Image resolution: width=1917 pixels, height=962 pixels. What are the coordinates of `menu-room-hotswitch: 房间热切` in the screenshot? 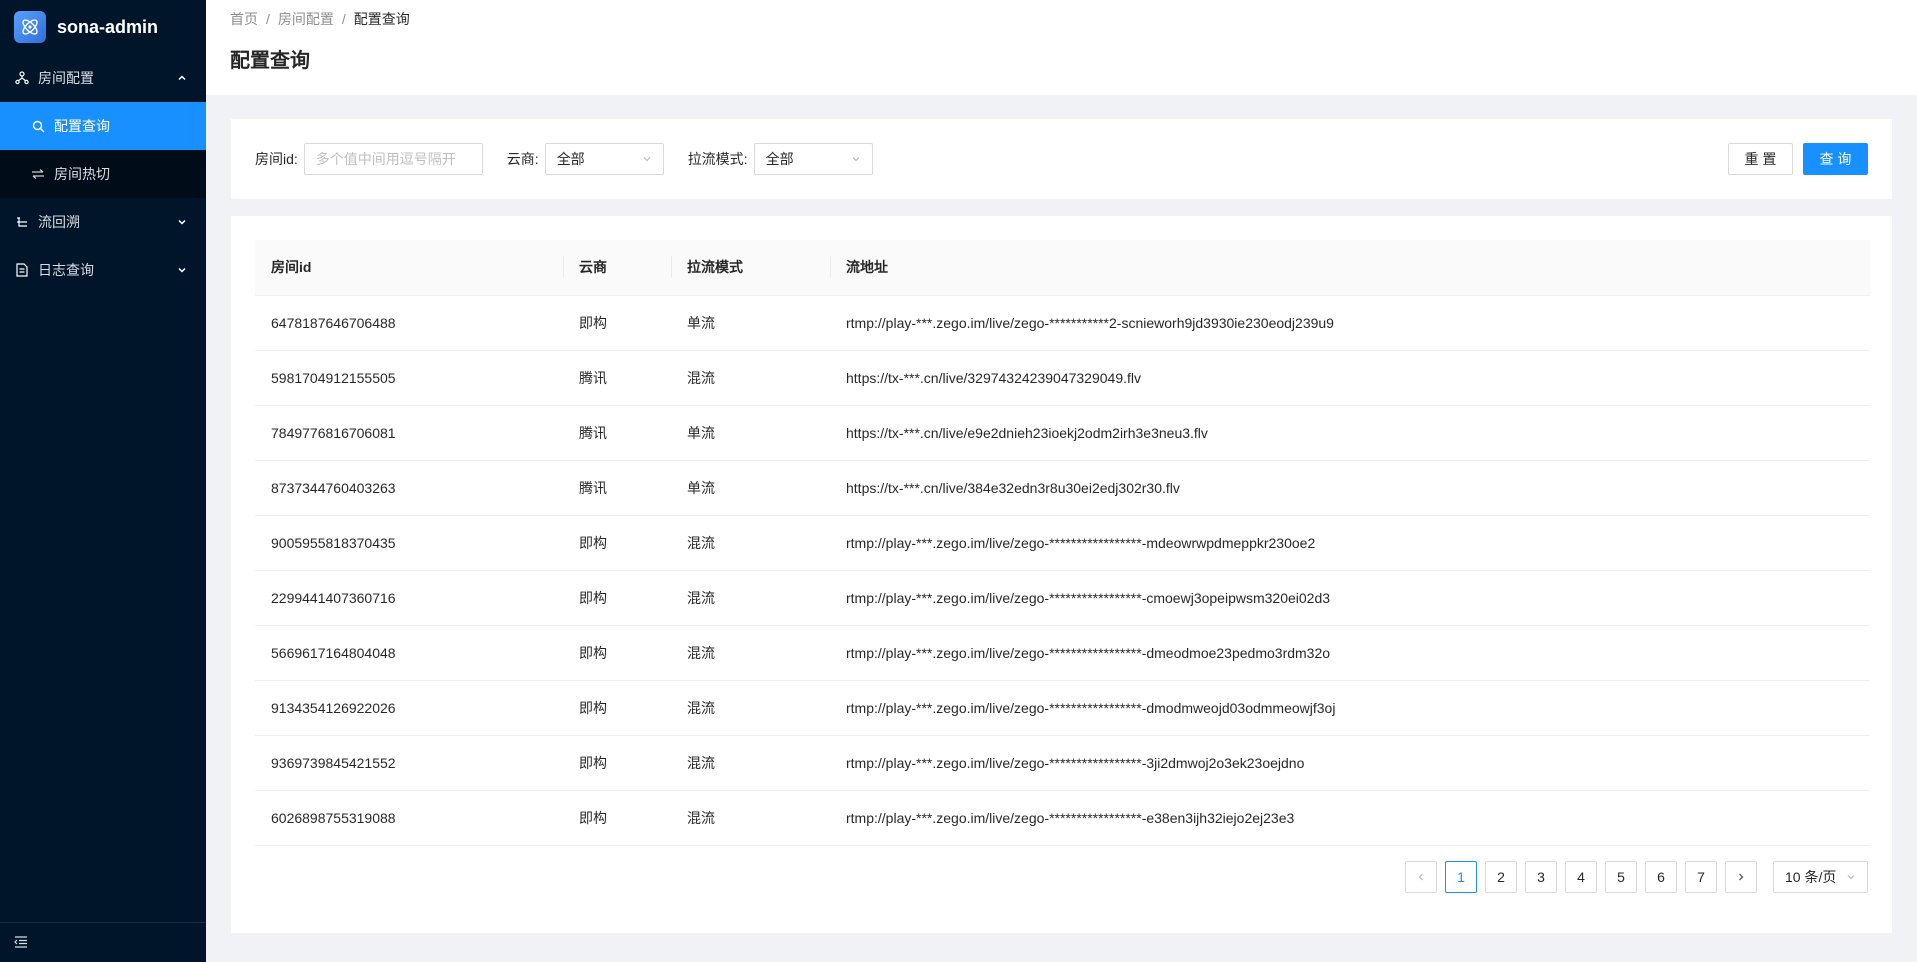 It's located at (103, 174).